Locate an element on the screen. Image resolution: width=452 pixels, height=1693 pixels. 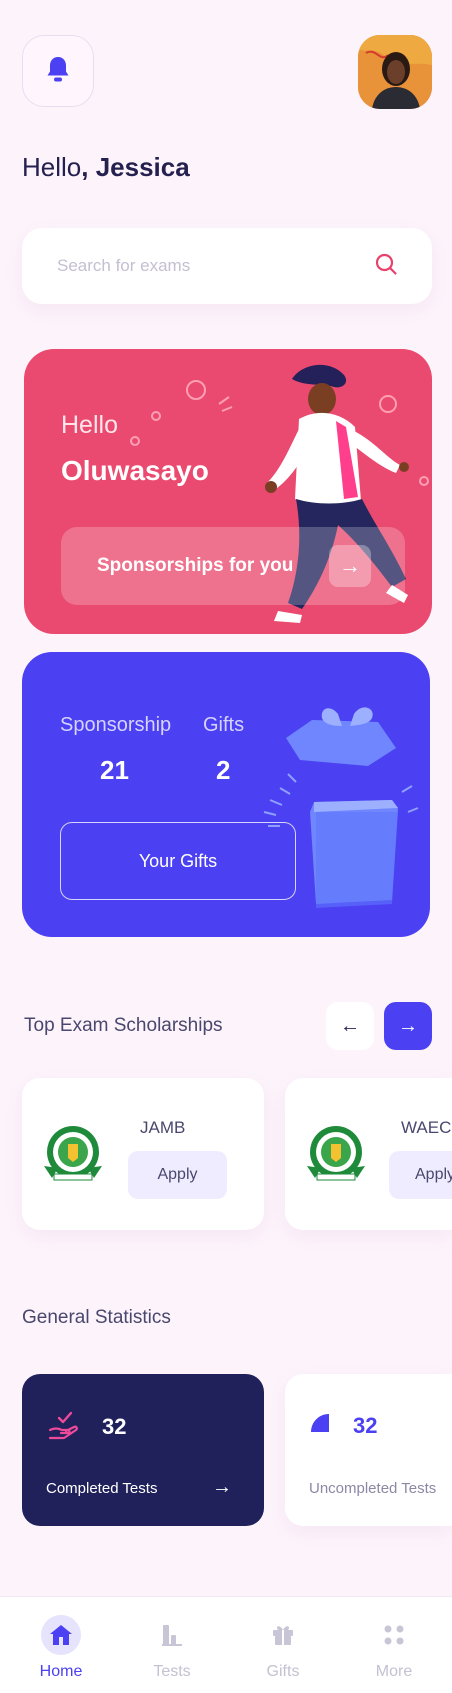
scholarship-card-waec: WAEC Apply is located at coordinates (368, 1154).